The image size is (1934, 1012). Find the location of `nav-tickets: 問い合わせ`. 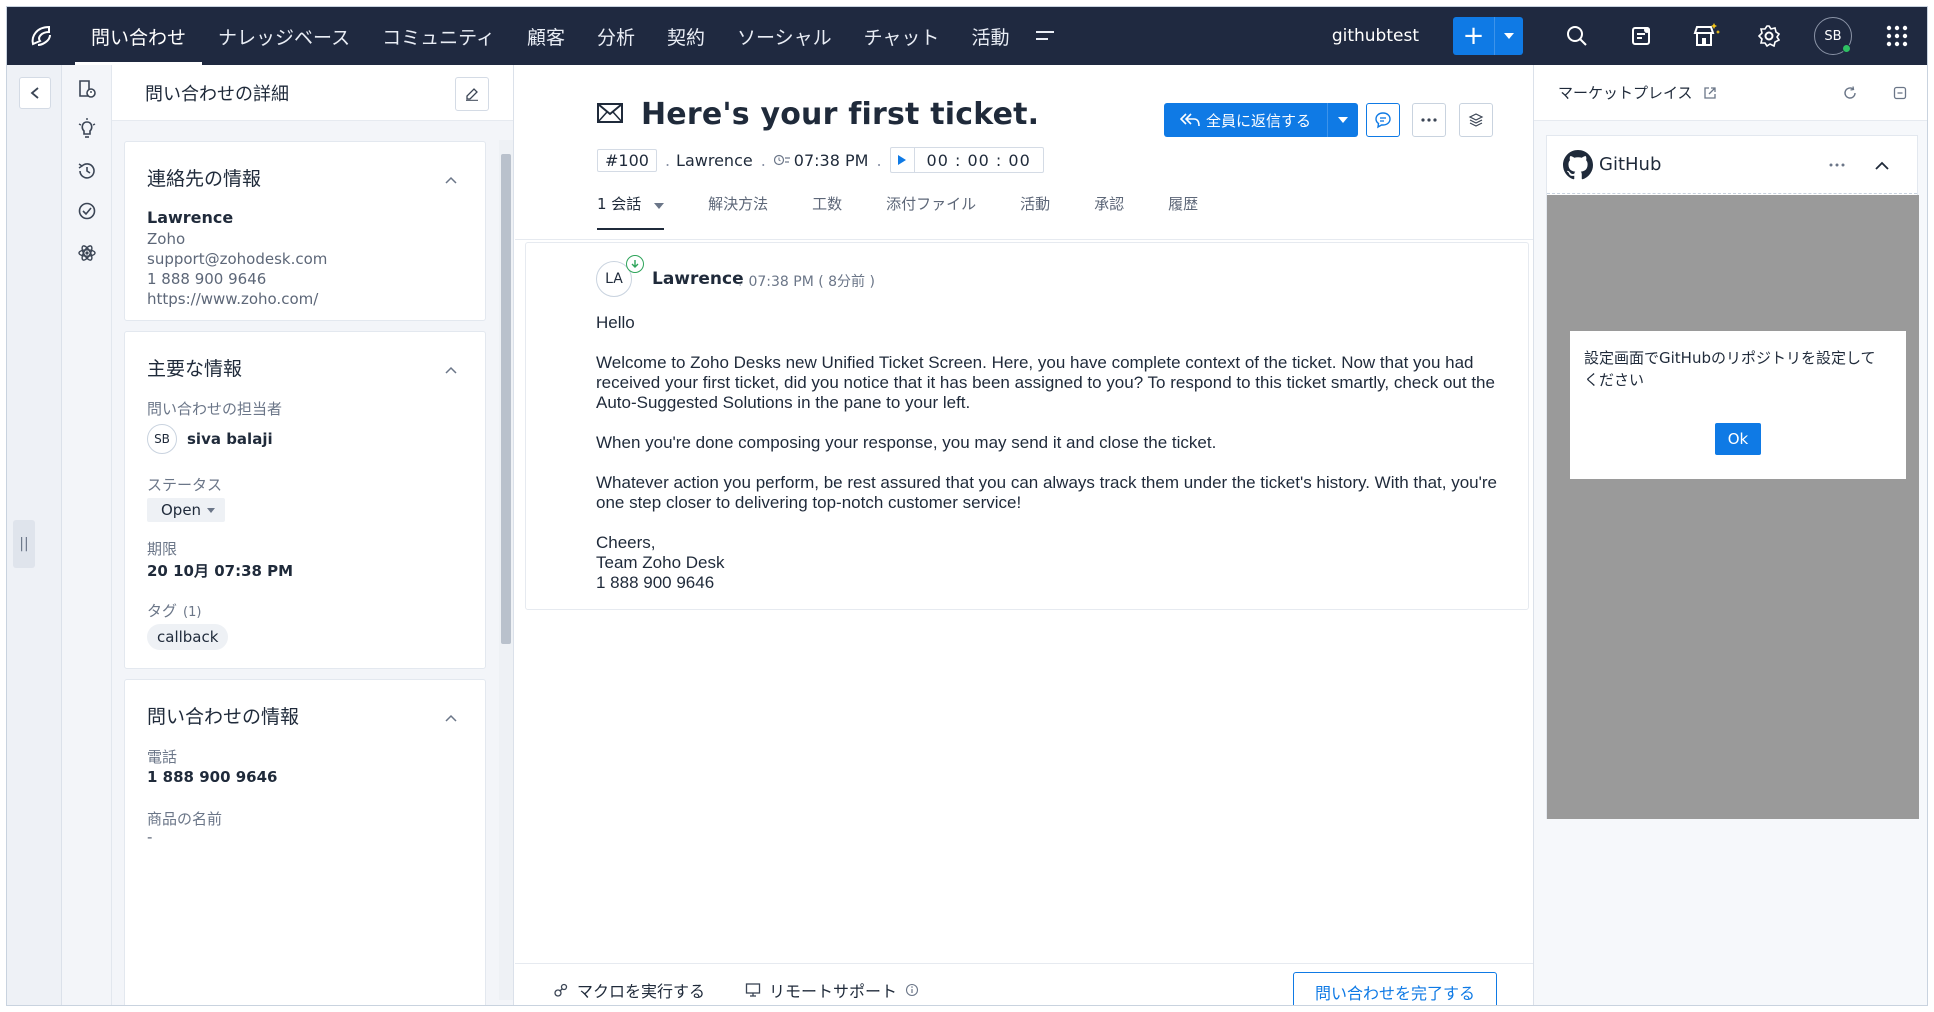

nav-tickets: 問い合わせ is located at coordinates (139, 36).